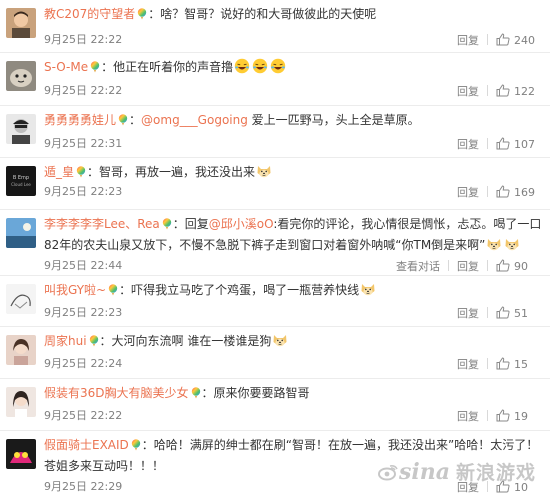 The image size is (550, 498). I want to click on comment-timestamp: 9月25日 22:23, so click(83, 191).